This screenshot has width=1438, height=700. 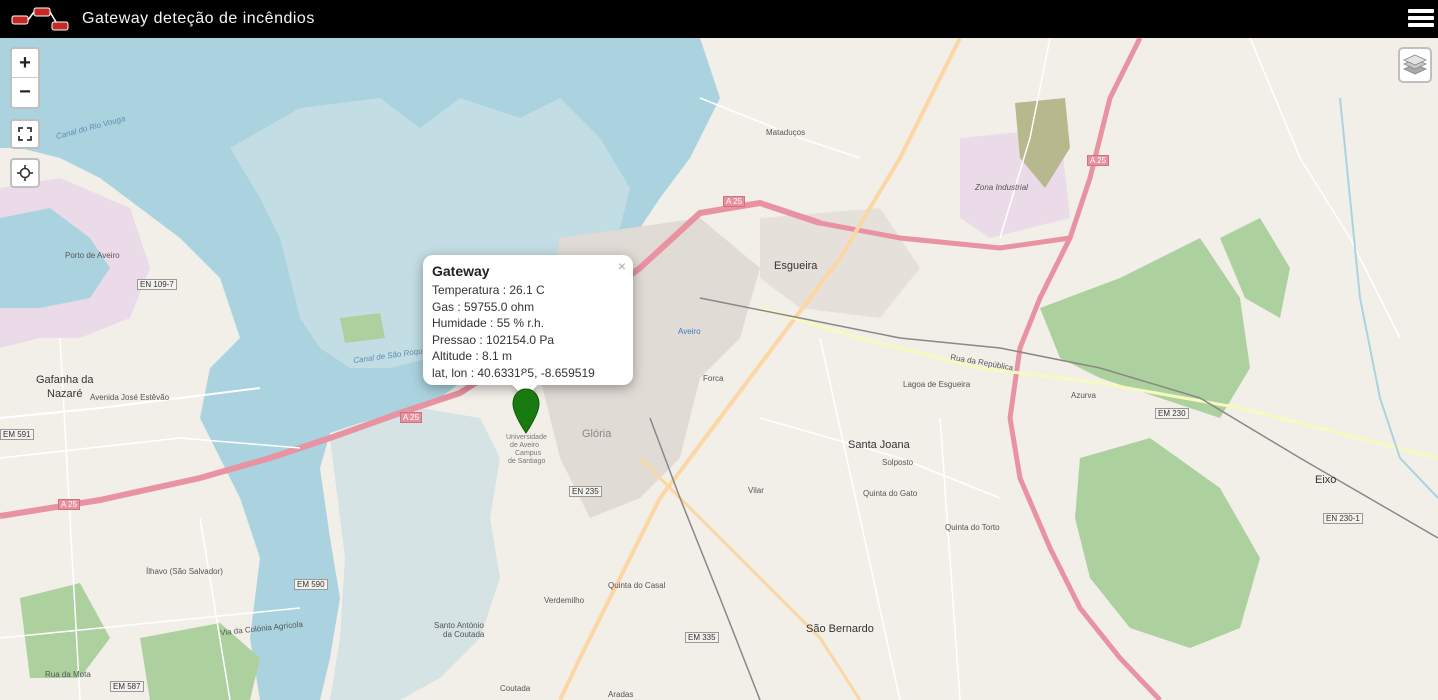 What do you see at coordinates (525, 445) in the screenshot?
I see `place-label: de Aveiro` at bounding box center [525, 445].